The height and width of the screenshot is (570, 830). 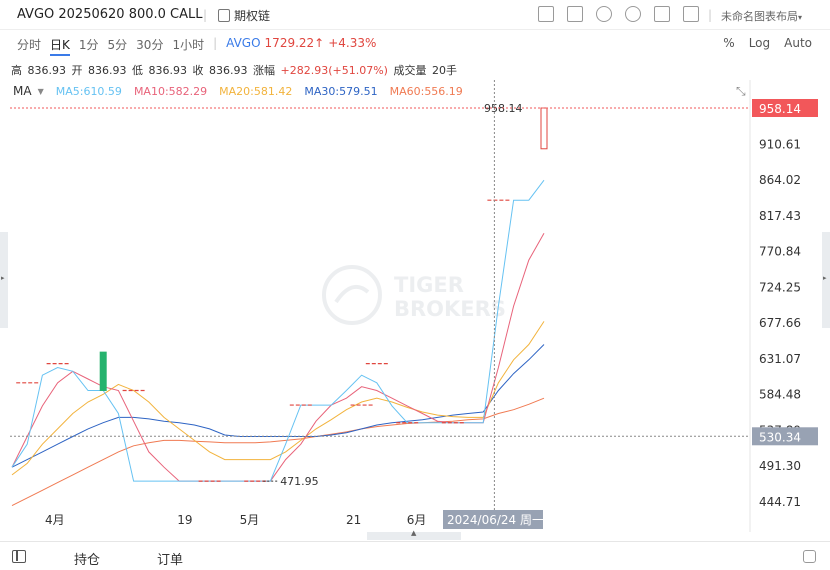 I want to click on high-label: 高, so click(x=16, y=70).